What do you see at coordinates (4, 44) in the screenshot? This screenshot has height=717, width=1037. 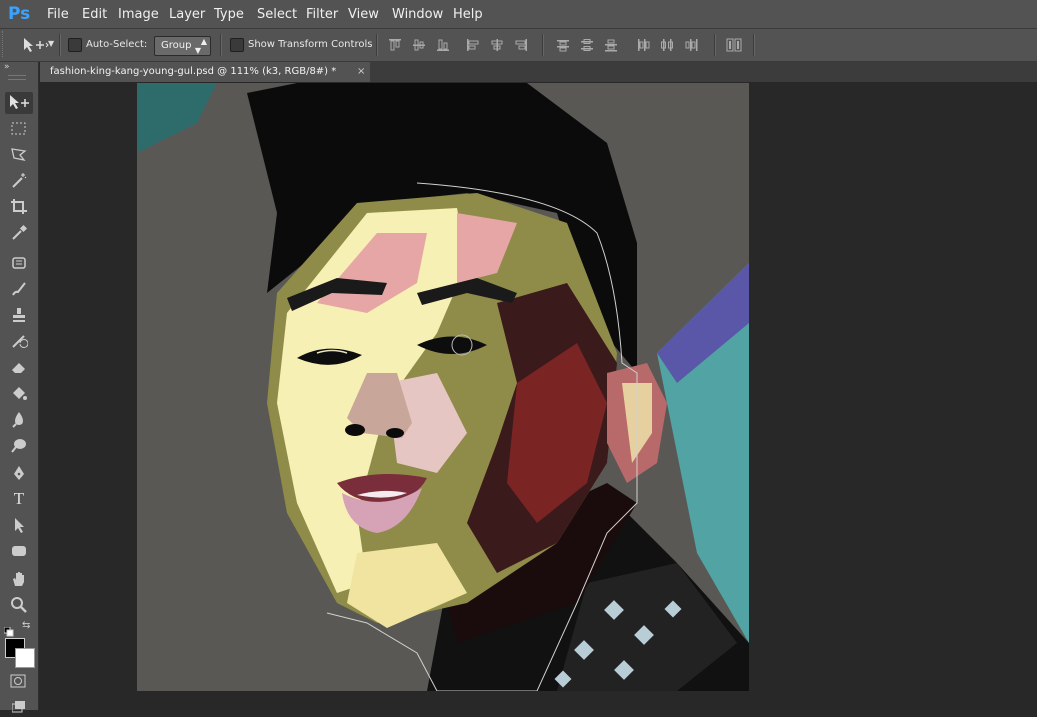 I see `options-grip` at bounding box center [4, 44].